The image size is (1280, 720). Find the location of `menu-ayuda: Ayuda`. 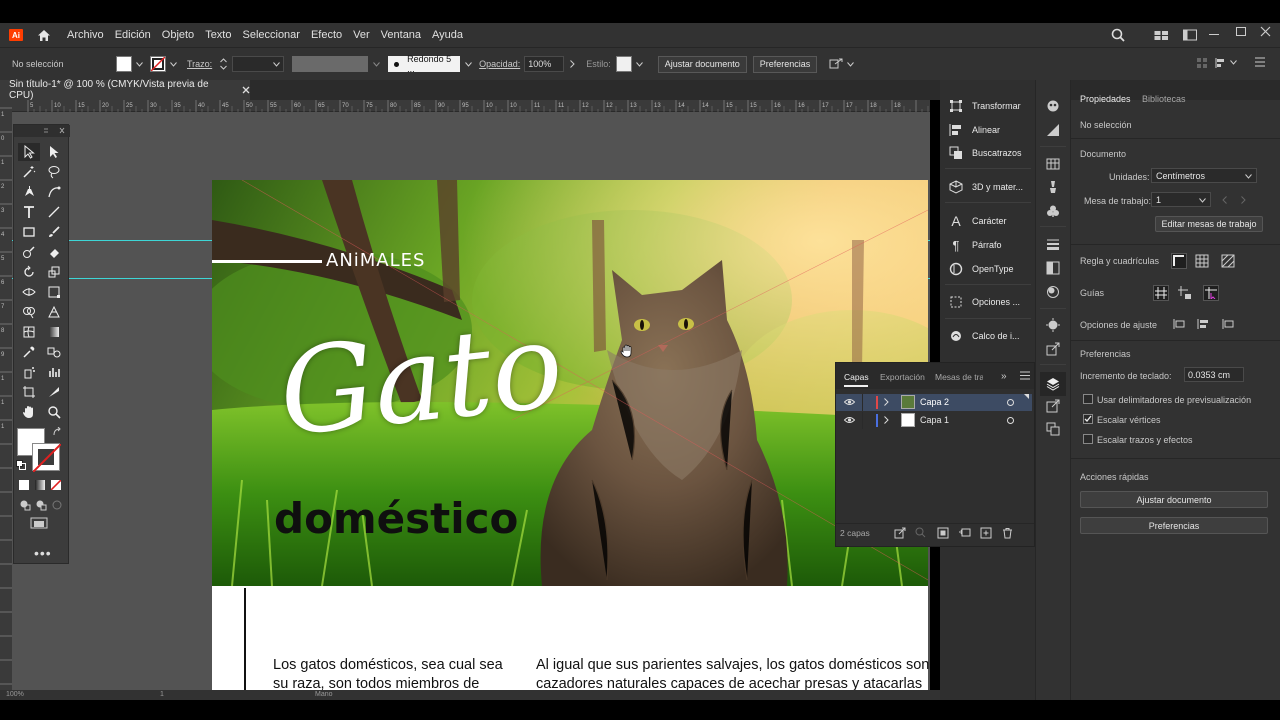

menu-ayuda: Ayuda is located at coordinates (447, 35).